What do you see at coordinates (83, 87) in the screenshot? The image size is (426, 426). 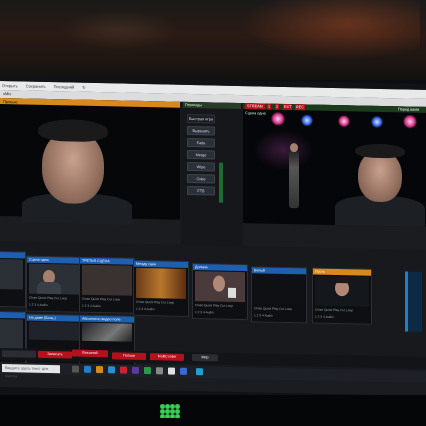 I see `refresh-icon: ↻` at bounding box center [83, 87].